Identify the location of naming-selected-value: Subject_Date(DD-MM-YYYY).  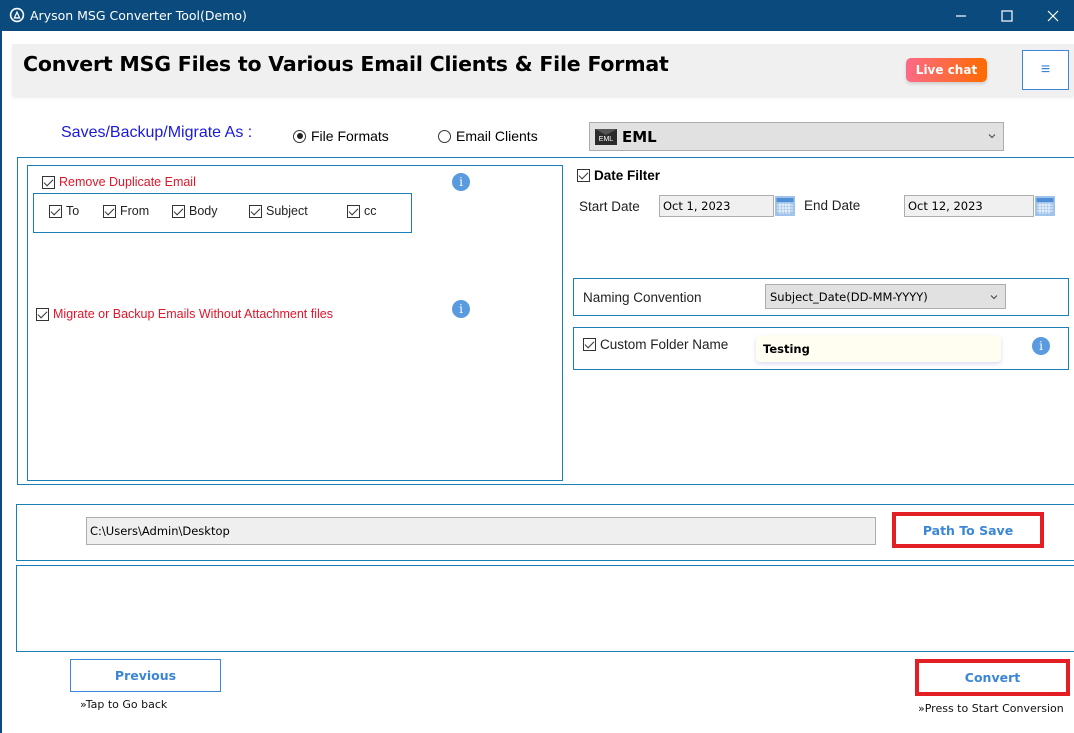
(849, 296).